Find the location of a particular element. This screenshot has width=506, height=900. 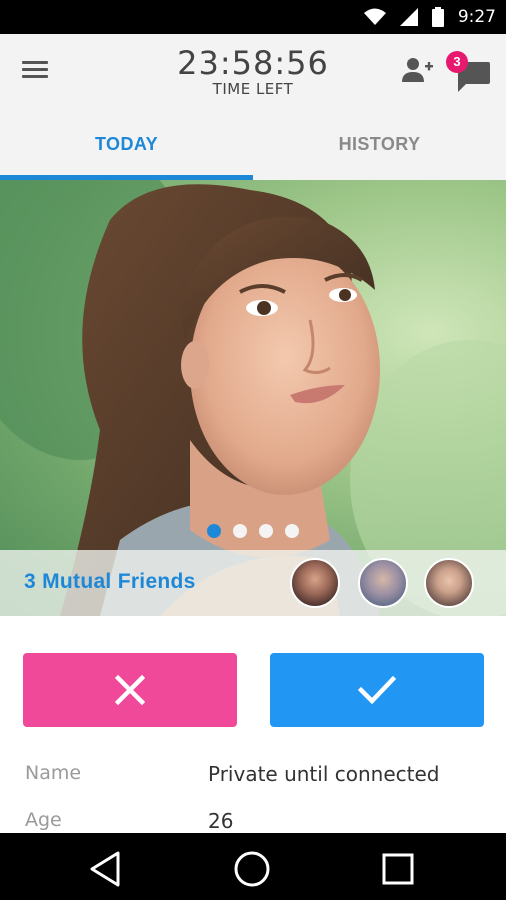

back-icon is located at coordinates (105, 869).